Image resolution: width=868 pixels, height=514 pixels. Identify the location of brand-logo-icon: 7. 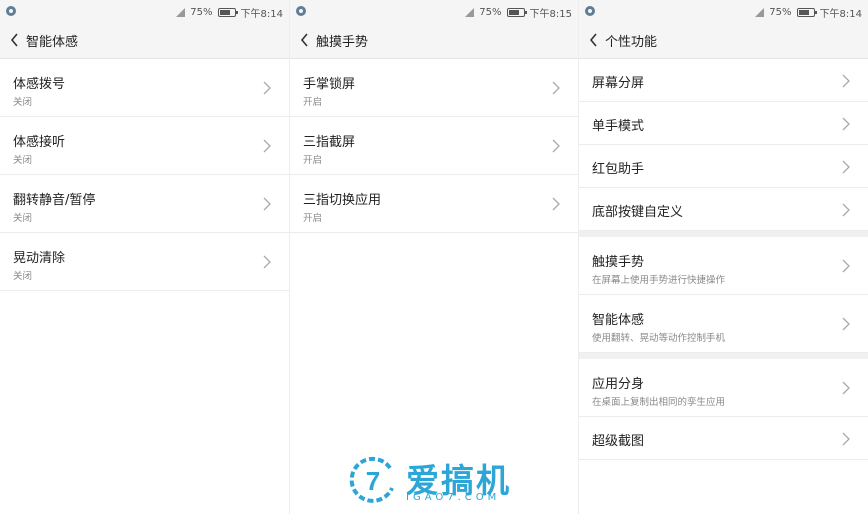
(371, 479).